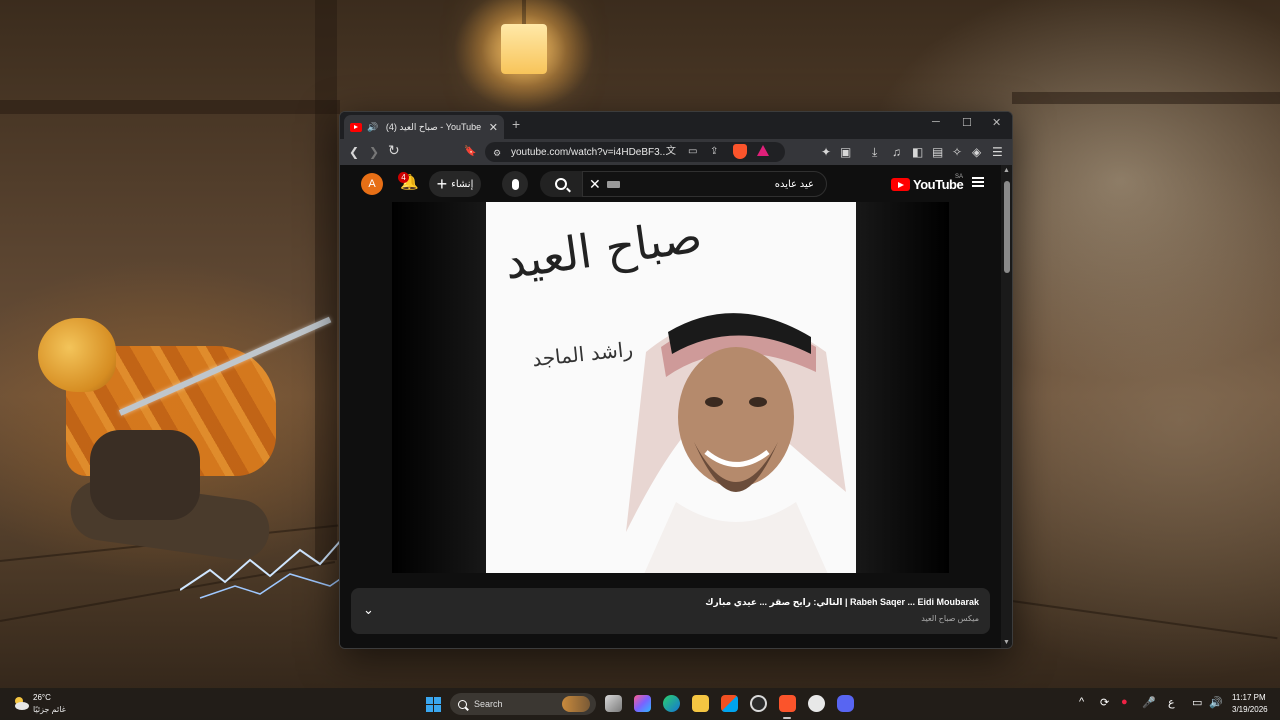 This screenshot has width=1280, height=720. What do you see at coordinates (354, 152) in the screenshot?
I see `back-button: ❮` at bounding box center [354, 152].